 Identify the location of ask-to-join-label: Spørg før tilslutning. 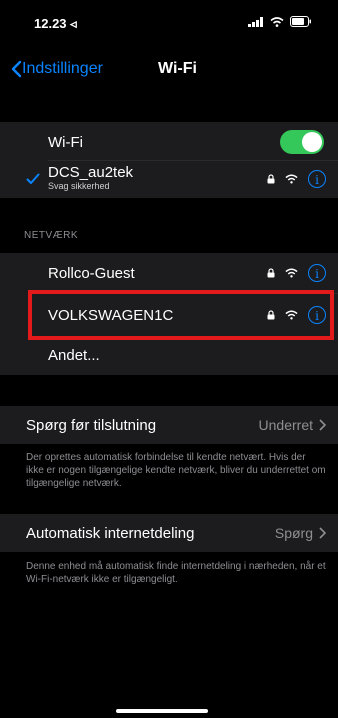
(91, 425).